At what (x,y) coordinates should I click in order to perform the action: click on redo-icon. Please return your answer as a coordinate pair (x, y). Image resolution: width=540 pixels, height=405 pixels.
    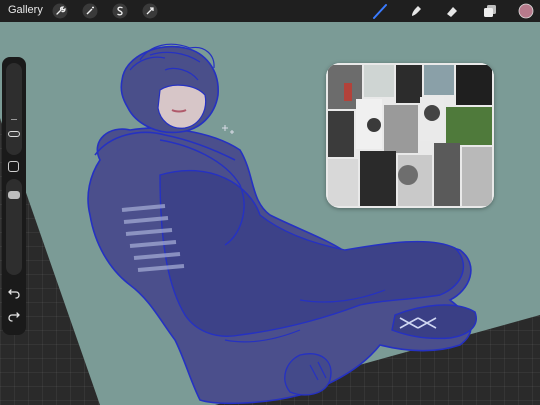
    Looking at the image, I should click on (14, 316).